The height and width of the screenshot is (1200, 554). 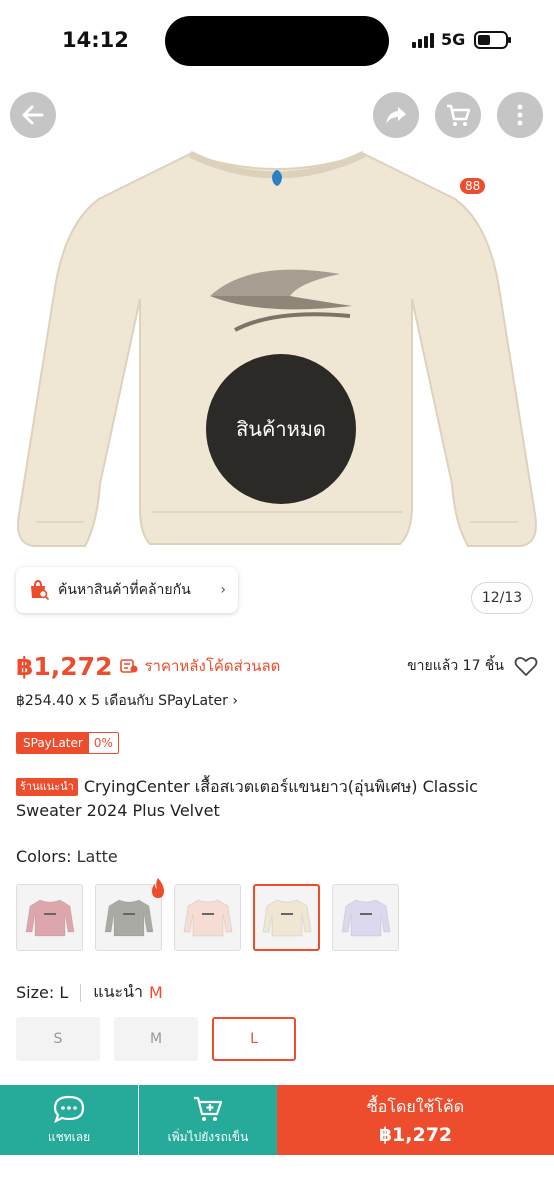 What do you see at coordinates (95, 40) in the screenshot?
I see `status-time: 14:12` at bounding box center [95, 40].